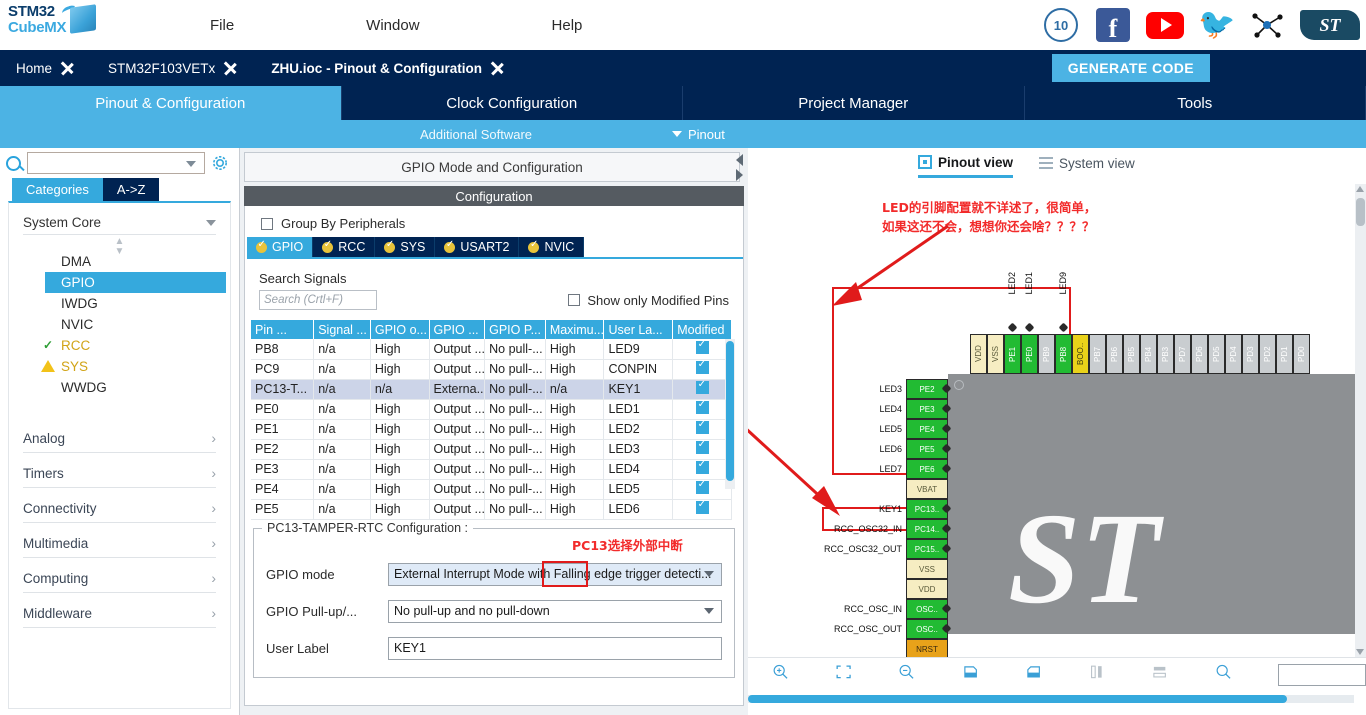 This screenshot has height=715, width=1366. What do you see at coordinates (702, 329) in the screenshot?
I see `col-modified: Modified` at bounding box center [702, 329].